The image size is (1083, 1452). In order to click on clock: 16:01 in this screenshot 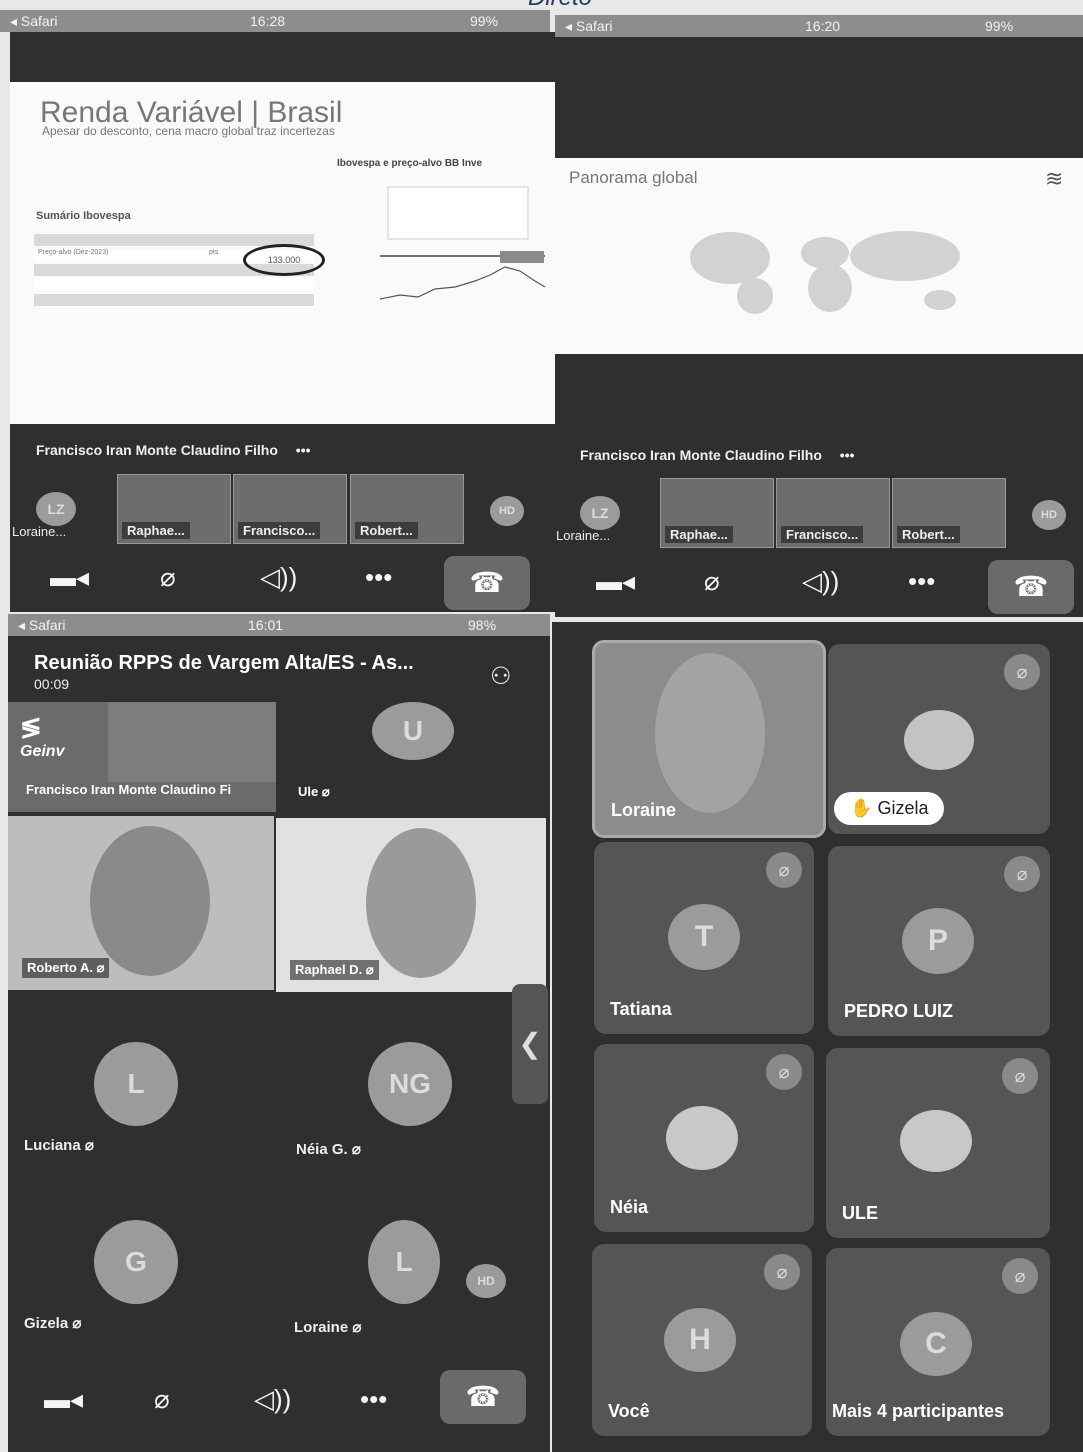, I will do `click(266, 625)`.